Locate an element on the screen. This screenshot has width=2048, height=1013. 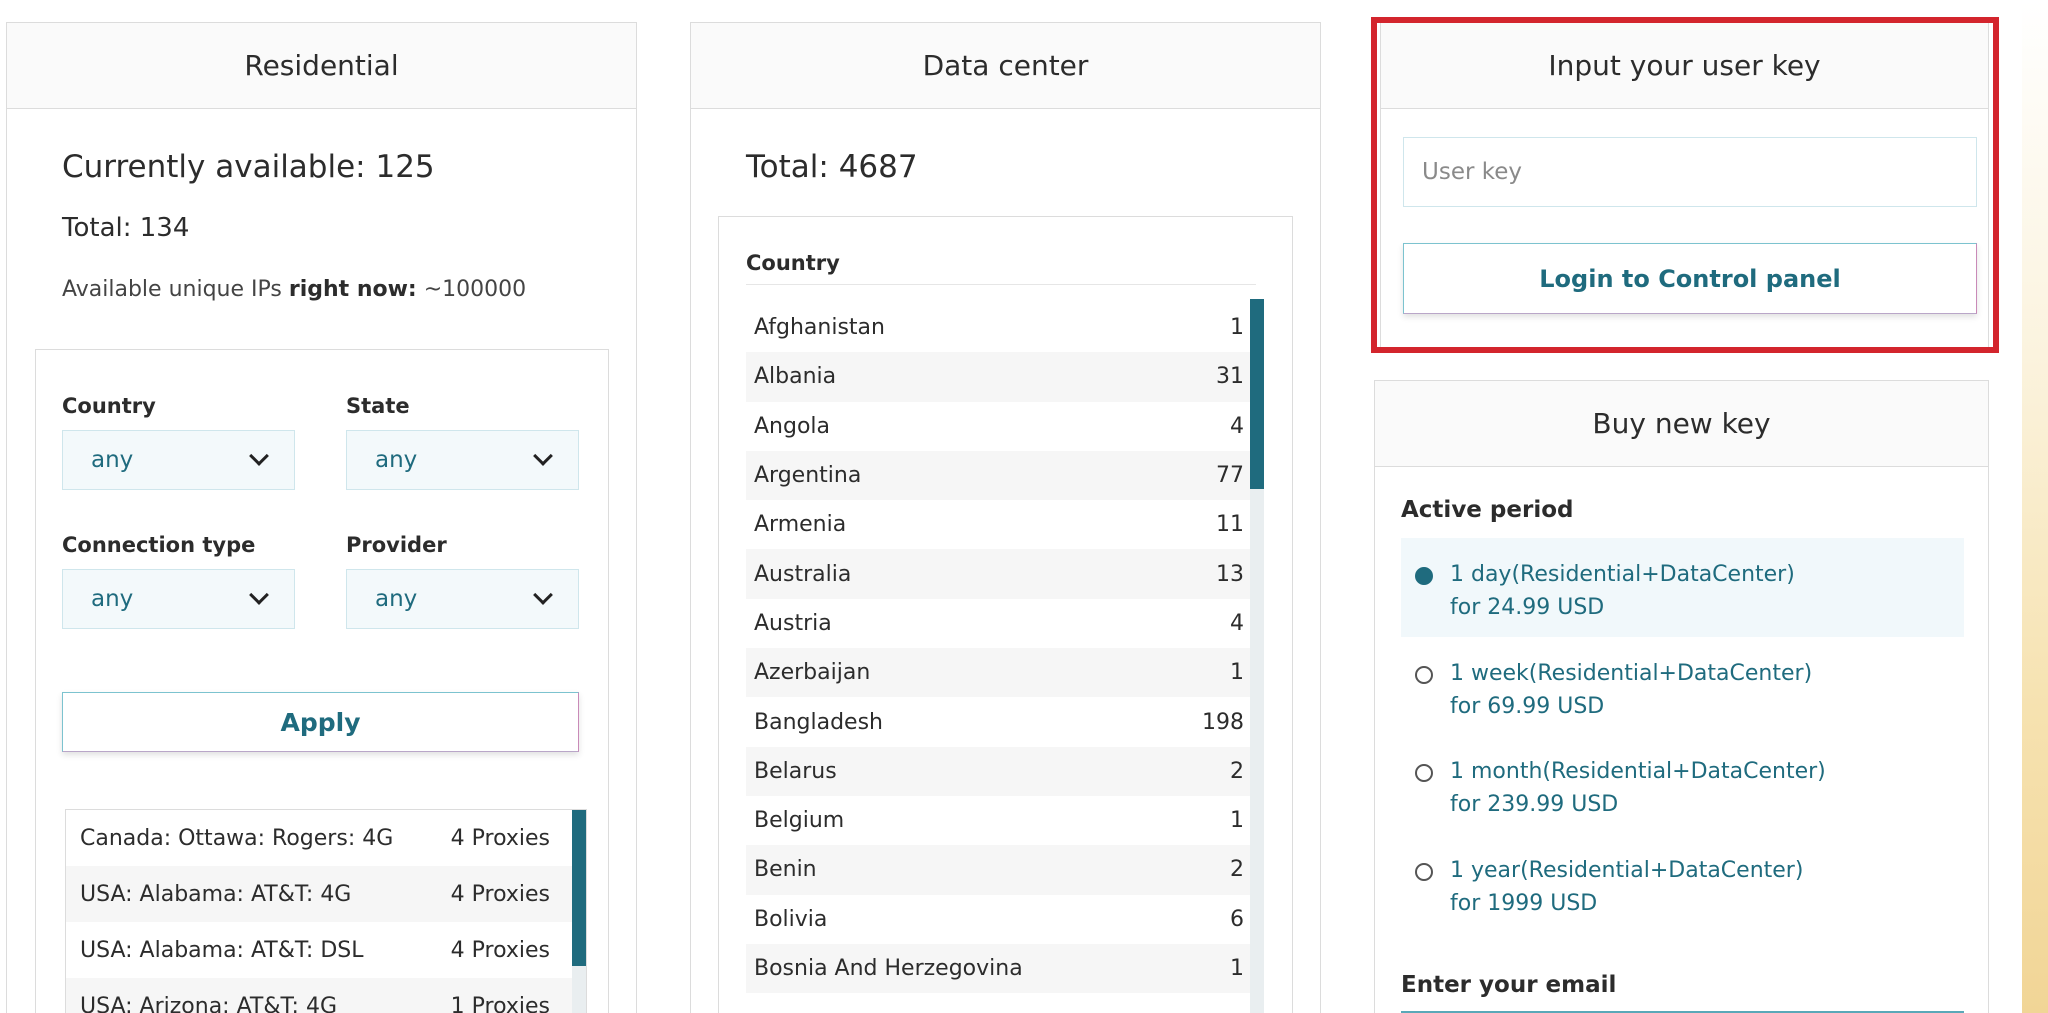
provider-select: any is located at coordinates (462, 599).